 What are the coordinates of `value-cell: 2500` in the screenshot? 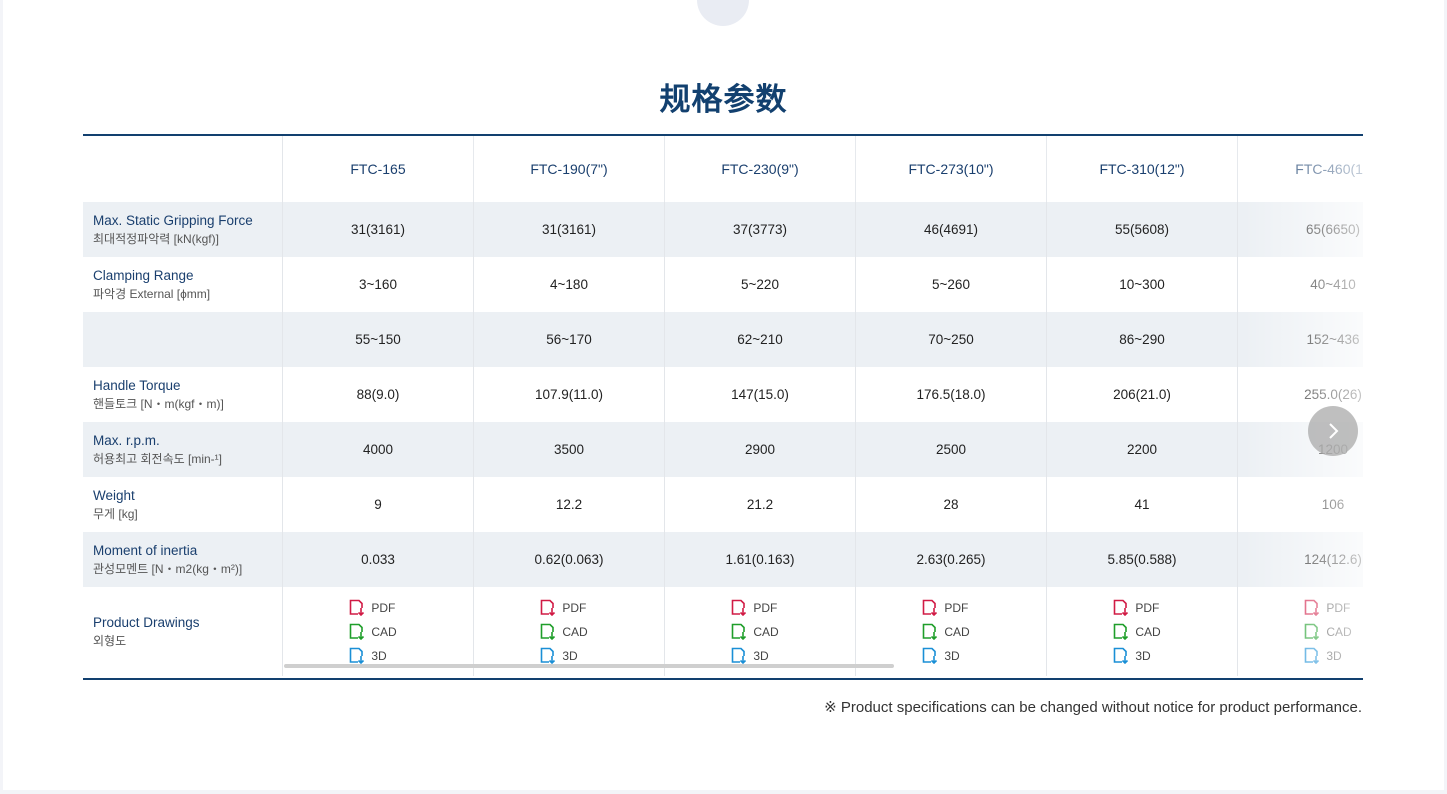 It's located at (951, 449).